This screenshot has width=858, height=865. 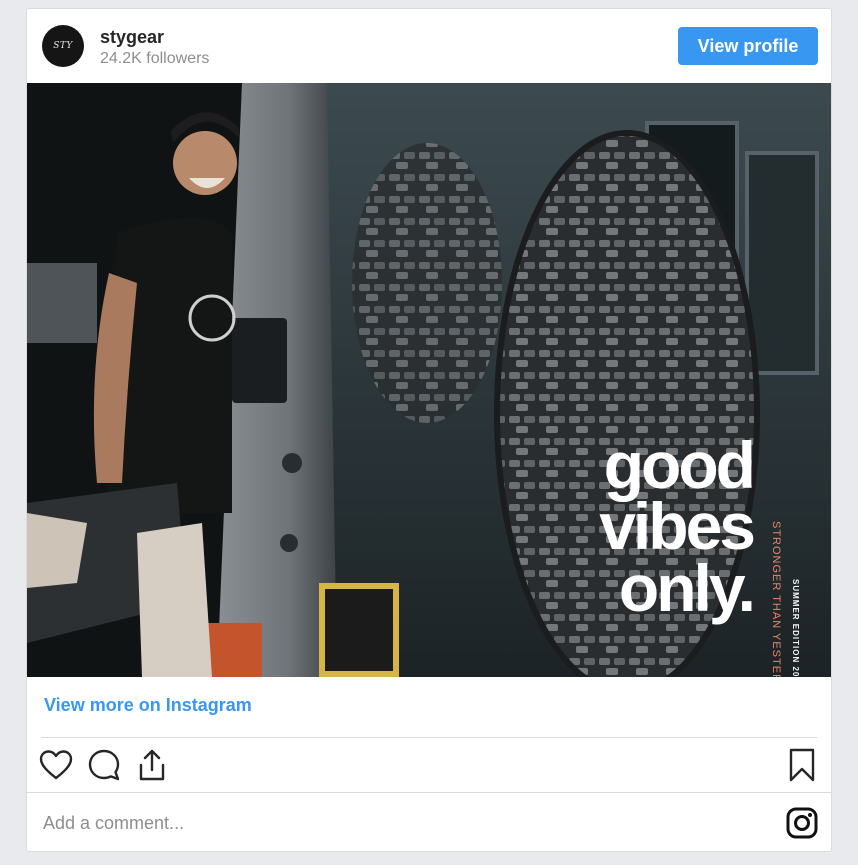 I want to click on avatar: STY, so click(x=63, y=46).